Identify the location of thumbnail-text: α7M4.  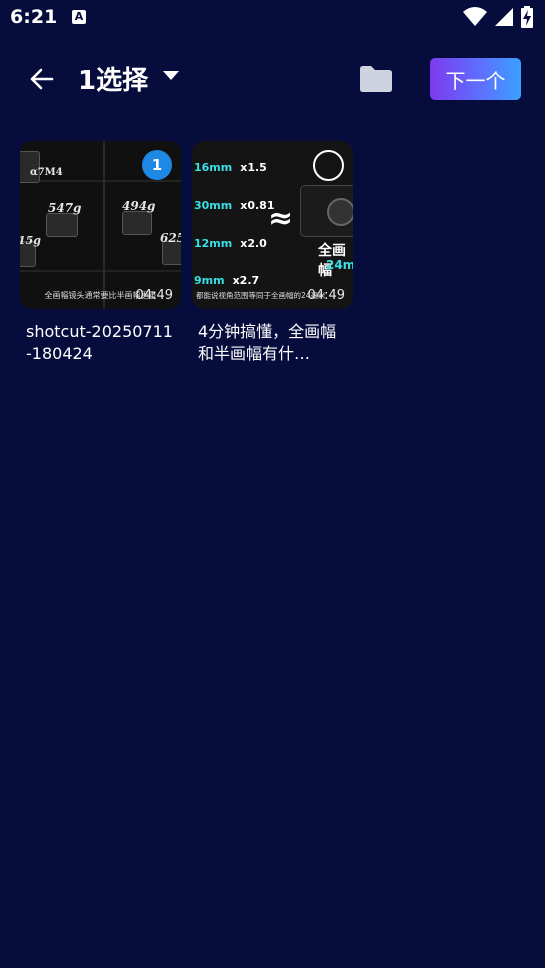
(46, 172).